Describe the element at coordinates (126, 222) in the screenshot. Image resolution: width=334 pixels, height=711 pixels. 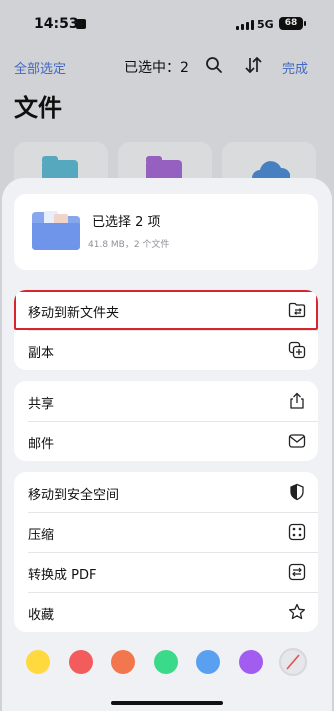
I see `selection-title: 已选择 2 项` at that location.